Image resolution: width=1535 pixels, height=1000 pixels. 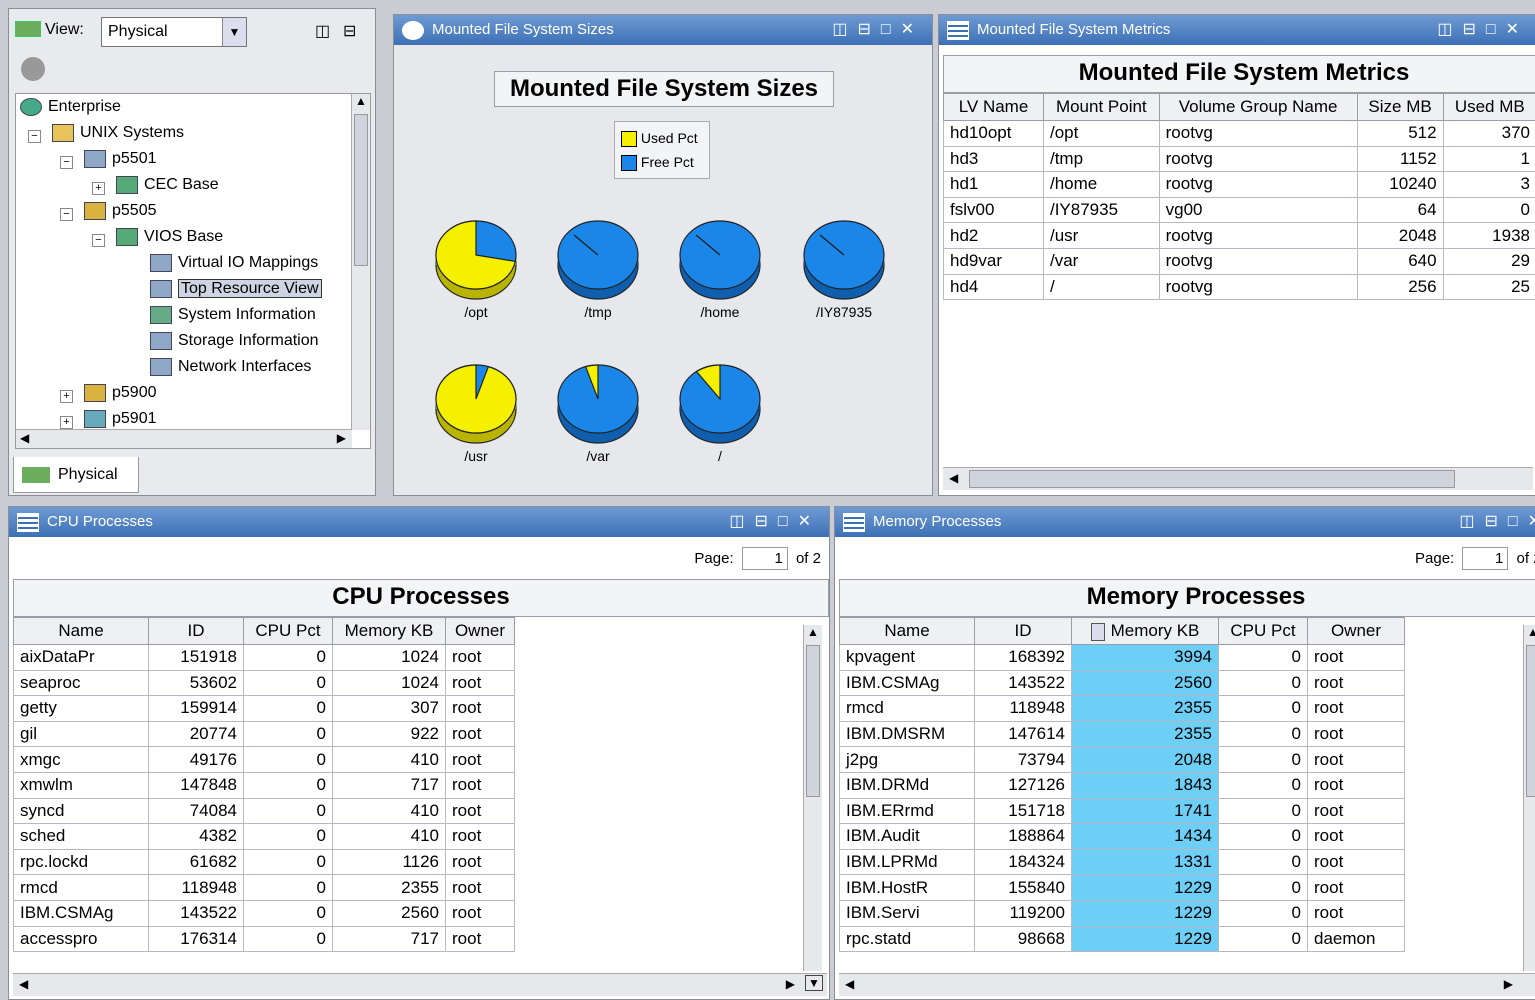 What do you see at coordinates (120, 159) in the screenshot?
I see `tree-item-p5501: p5501` at bounding box center [120, 159].